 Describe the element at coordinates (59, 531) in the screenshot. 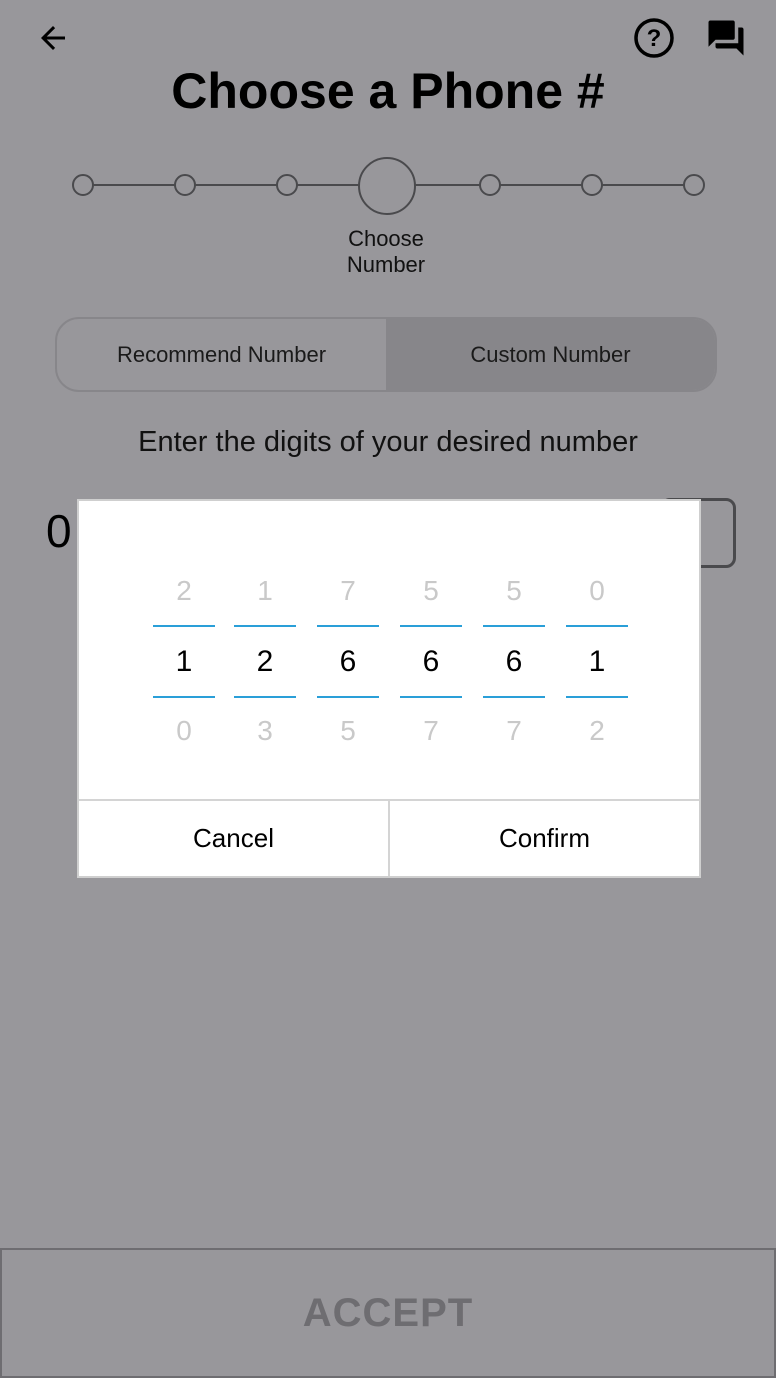

I see `number-prefix: 0` at that location.